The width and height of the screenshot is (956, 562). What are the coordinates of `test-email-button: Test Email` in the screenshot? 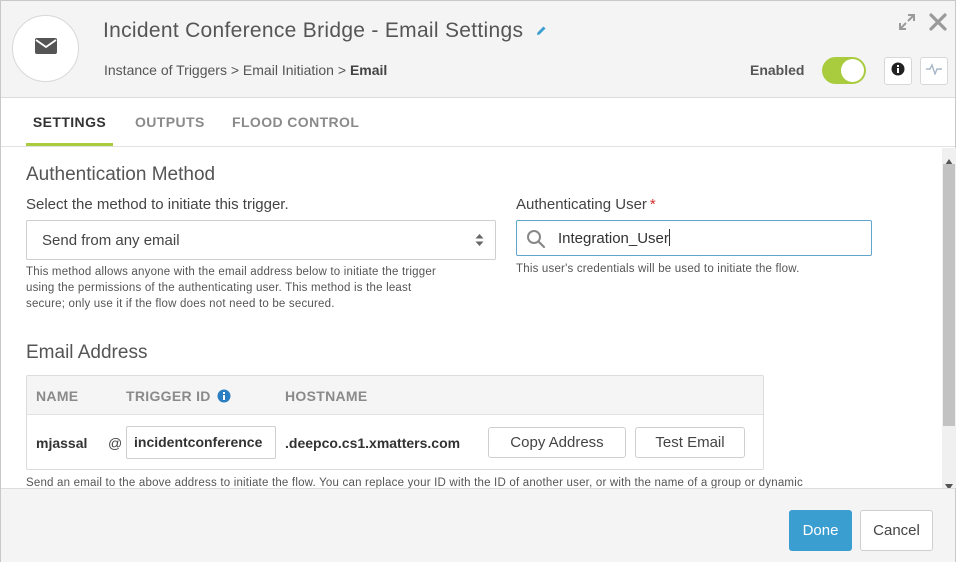 It's located at (690, 442).